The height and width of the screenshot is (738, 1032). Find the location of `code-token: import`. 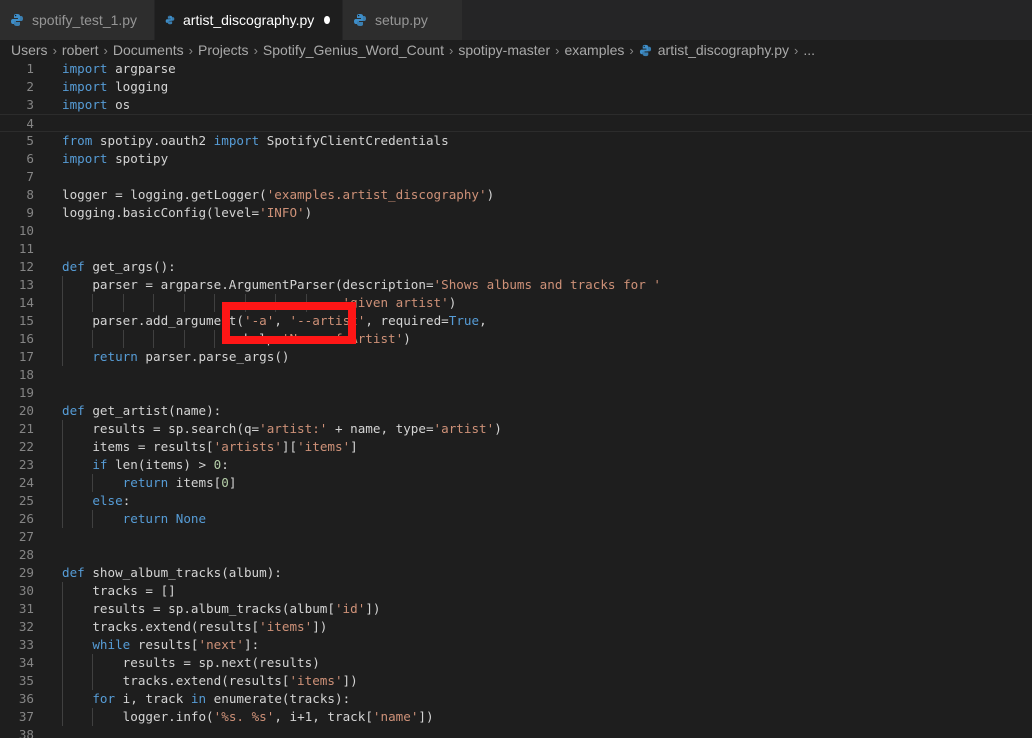

code-token: import is located at coordinates (85, 158).